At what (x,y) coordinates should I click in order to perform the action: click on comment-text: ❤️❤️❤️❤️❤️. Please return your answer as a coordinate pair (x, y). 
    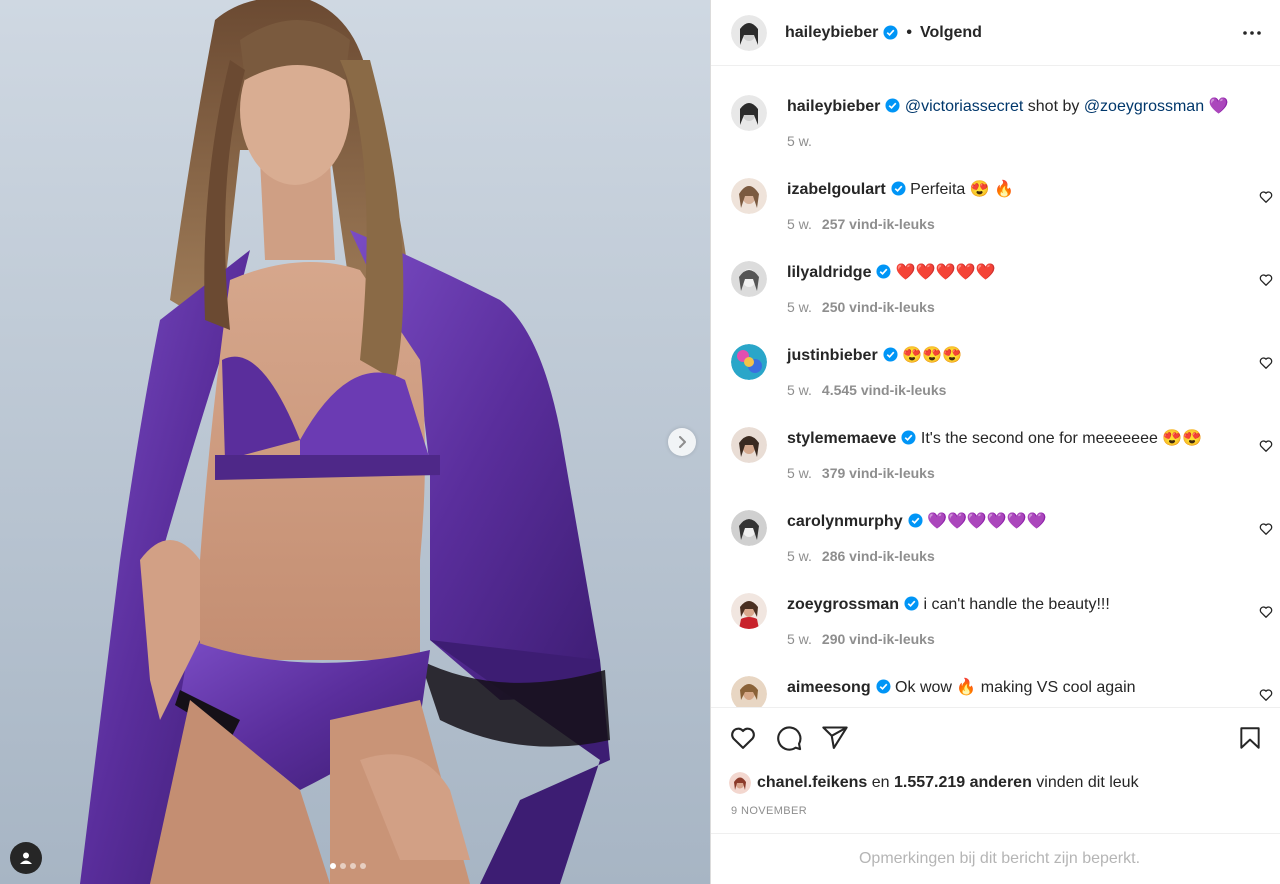
    Looking at the image, I should click on (945, 272).